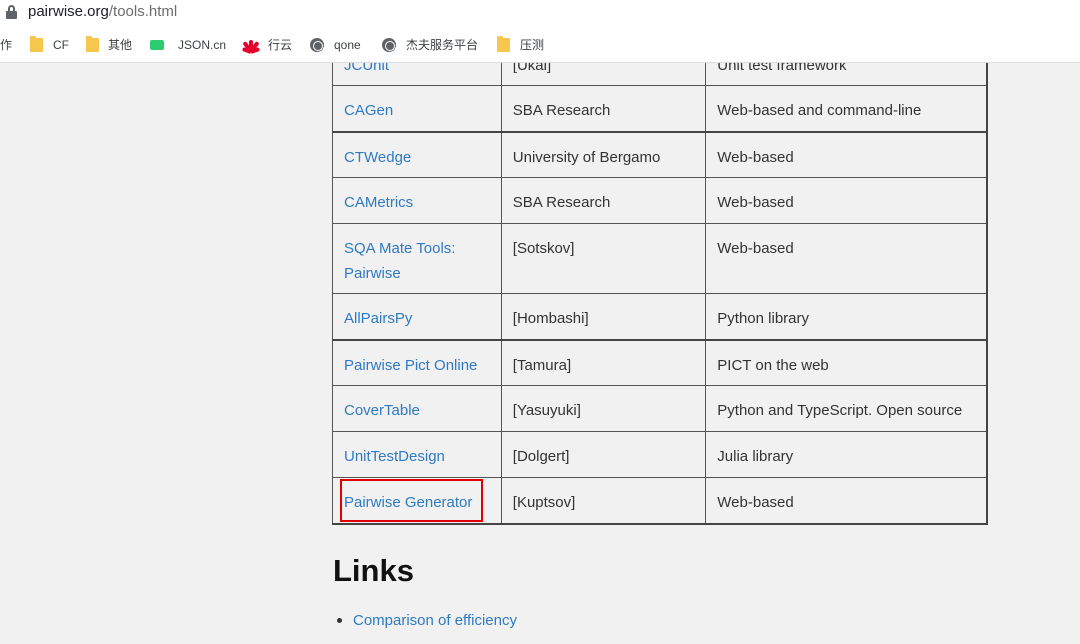 This screenshot has height=644, width=1080. I want to click on tool-cell: UnitTestDesign, so click(417, 454).